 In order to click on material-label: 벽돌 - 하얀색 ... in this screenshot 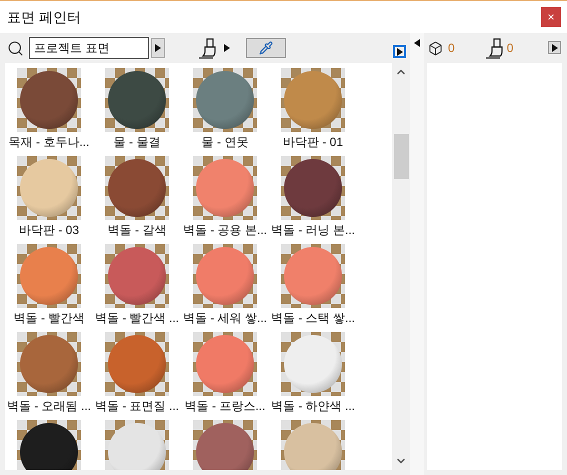, I will do `click(313, 406)`.